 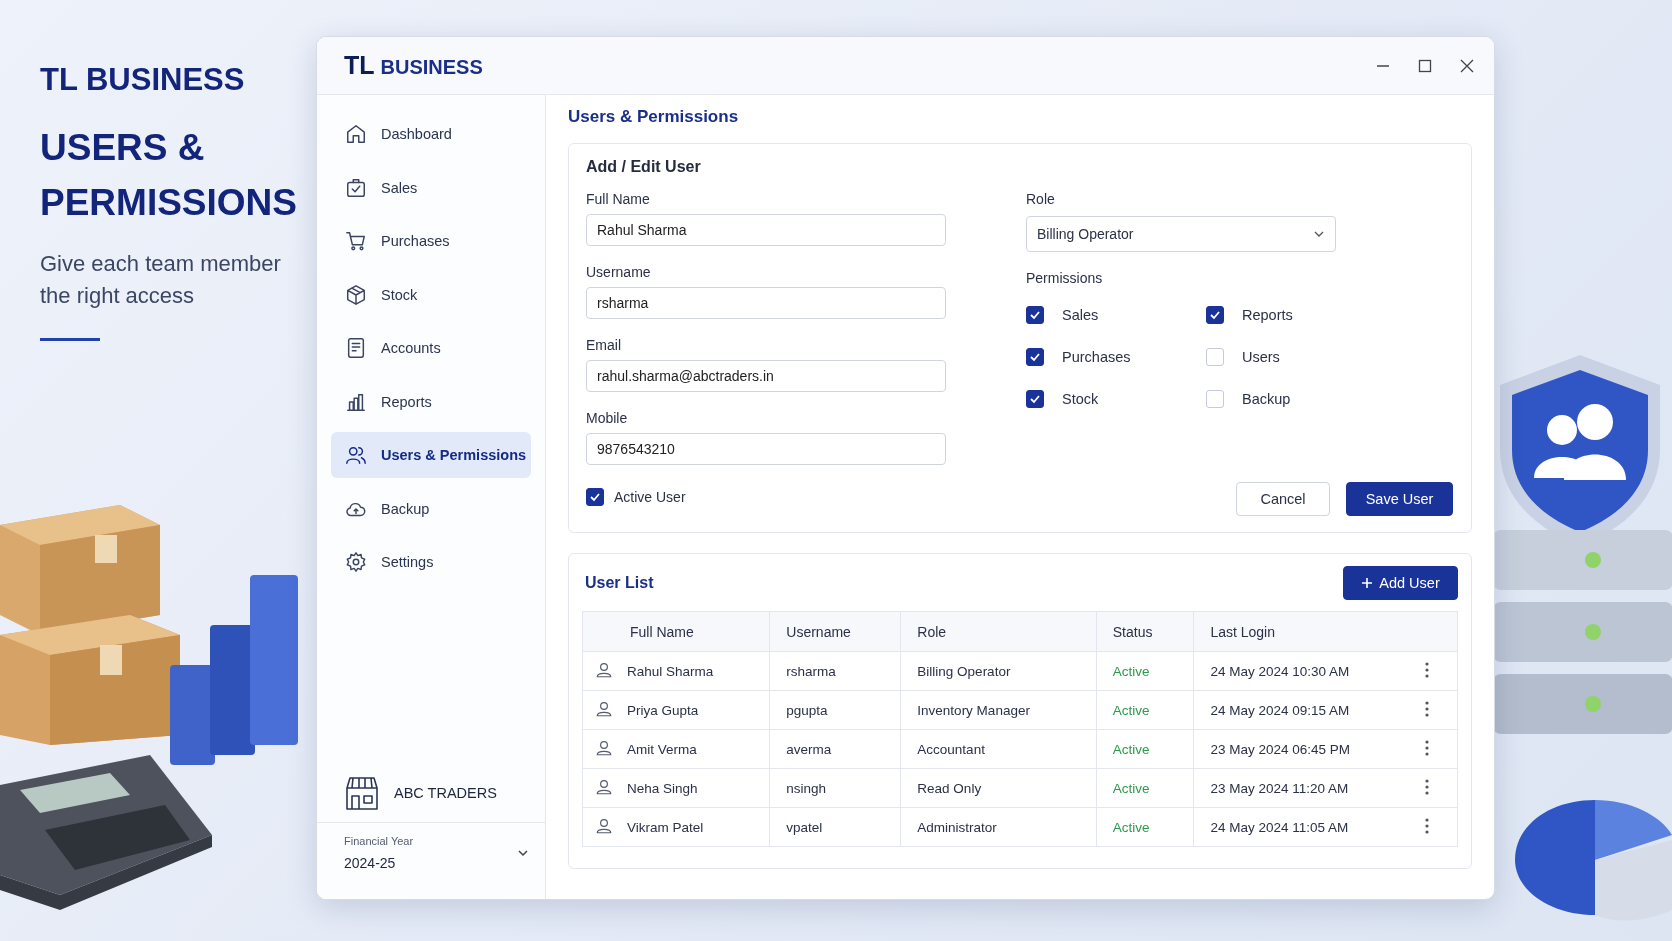 What do you see at coordinates (1367, 583) in the screenshot?
I see `plus-icon` at bounding box center [1367, 583].